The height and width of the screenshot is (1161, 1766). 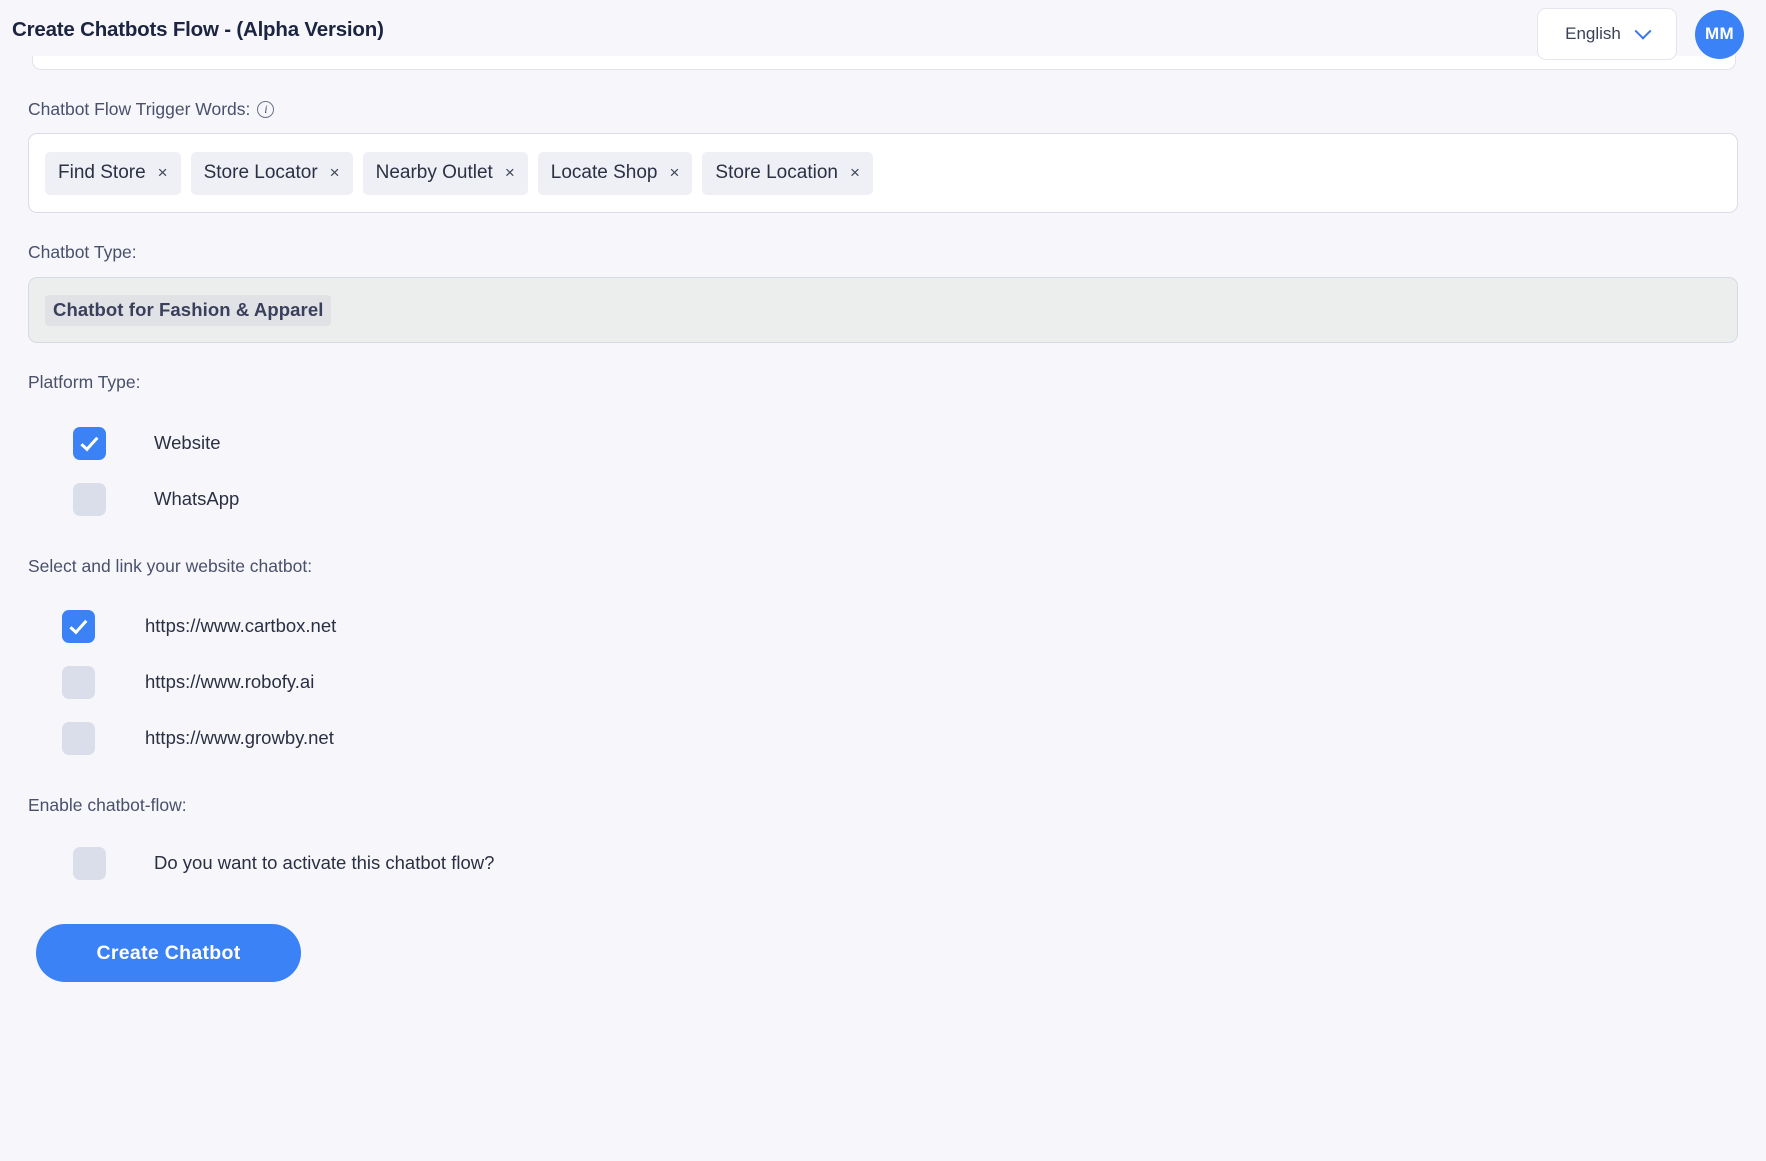 I want to click on chevron-down-icon, so click(x=1643, y=31).